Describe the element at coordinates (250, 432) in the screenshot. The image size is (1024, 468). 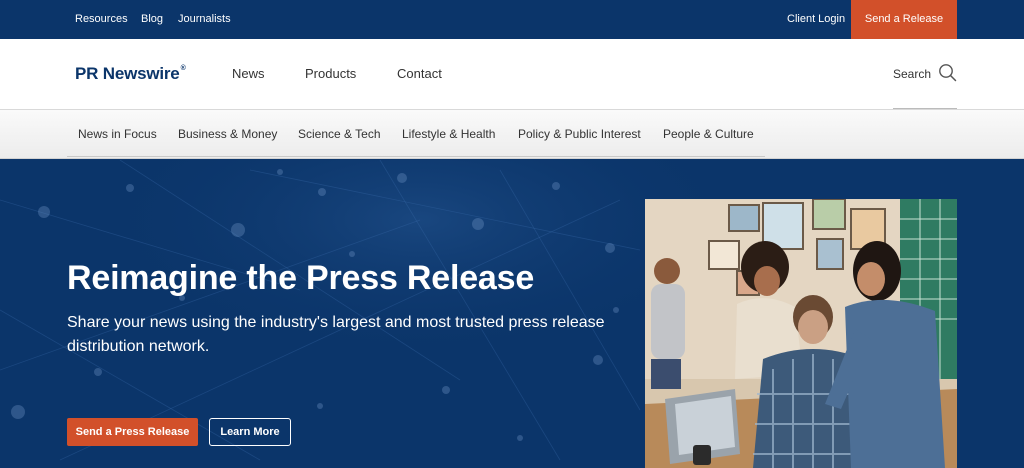
I see `learn-more-button: Learn More` at that location.